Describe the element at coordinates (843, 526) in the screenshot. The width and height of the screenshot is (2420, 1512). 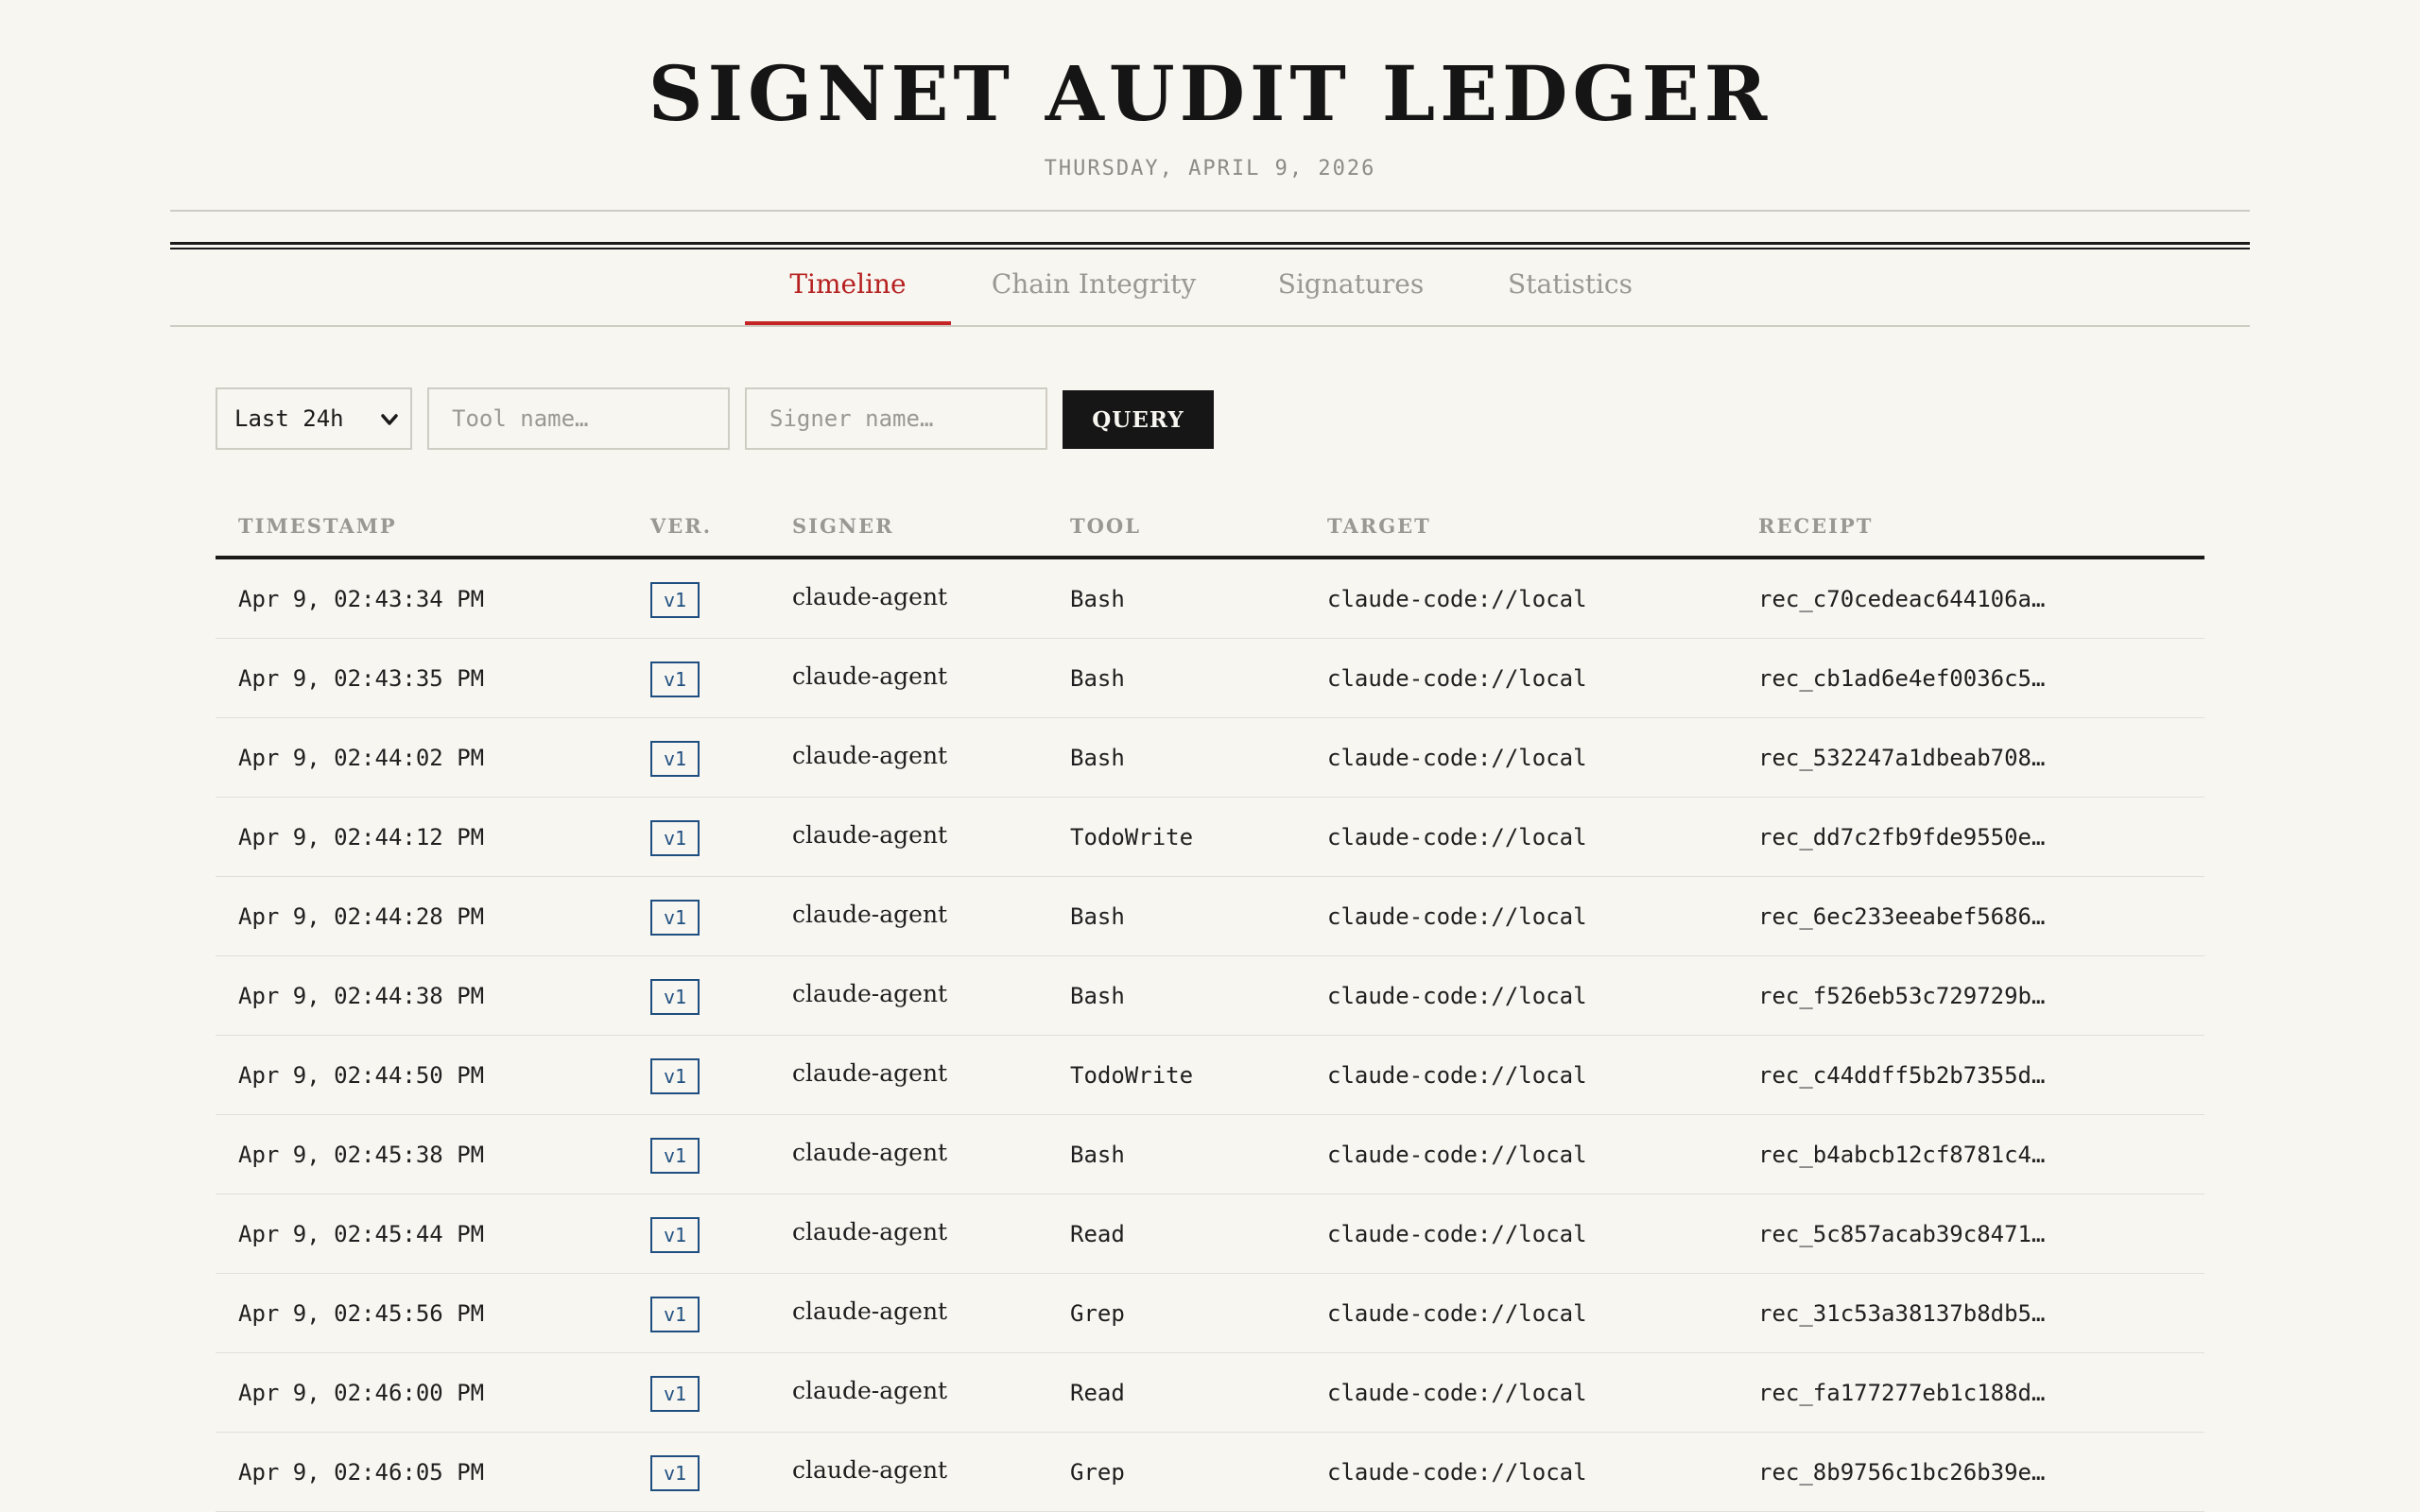
I see `col-signer: SIGNER` at that location.